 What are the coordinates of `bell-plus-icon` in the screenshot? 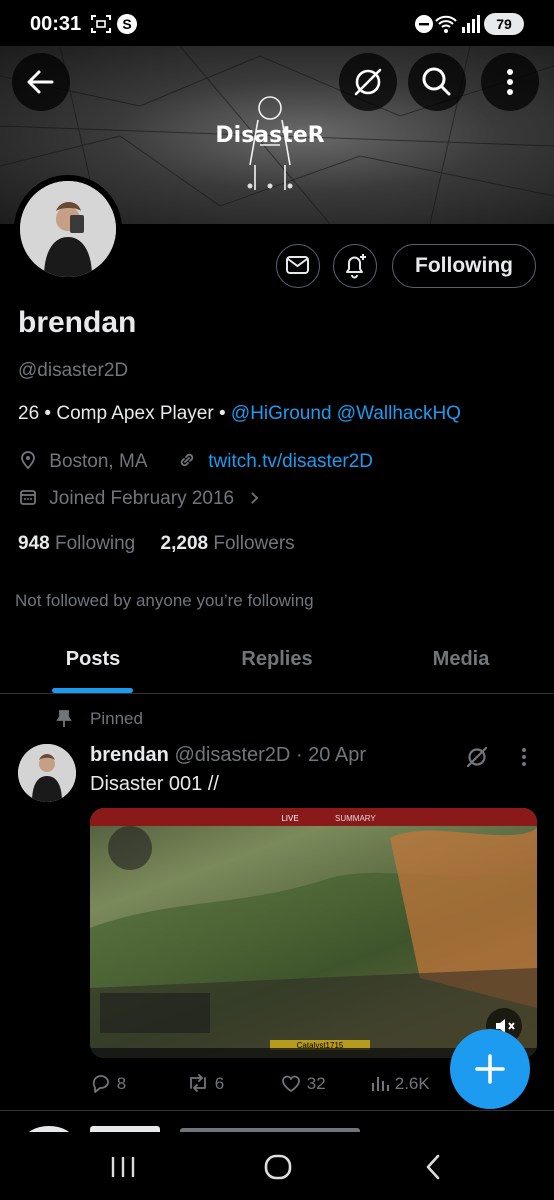 It's located at (356, 266).